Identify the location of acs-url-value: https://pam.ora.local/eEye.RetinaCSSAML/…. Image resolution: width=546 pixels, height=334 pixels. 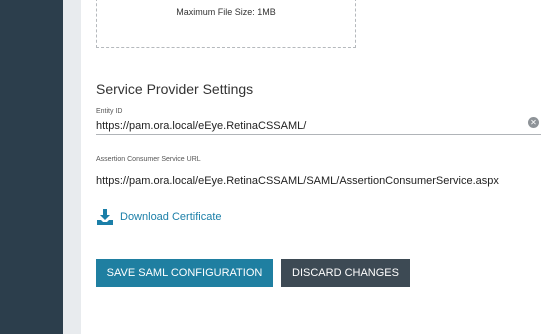
(297, 181).